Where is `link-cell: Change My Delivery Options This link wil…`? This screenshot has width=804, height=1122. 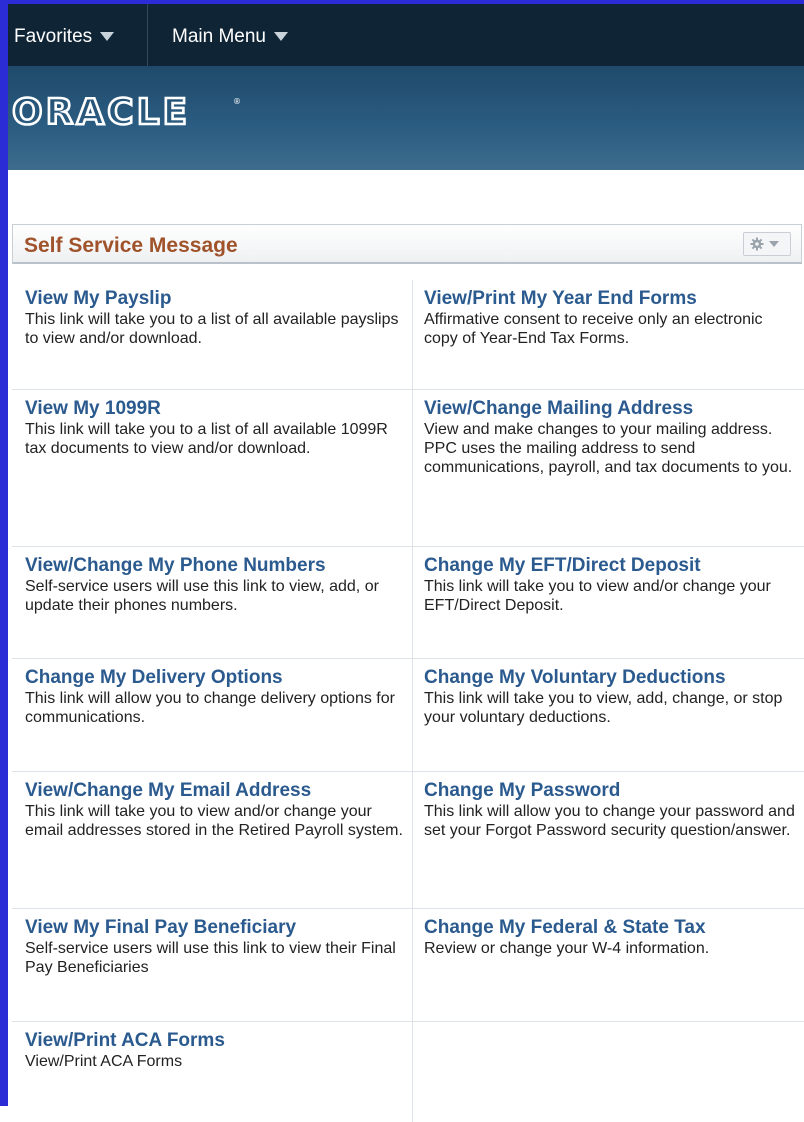
link-cell: Change My Delivery Options This link wil… is located at coordinates (212, 715).